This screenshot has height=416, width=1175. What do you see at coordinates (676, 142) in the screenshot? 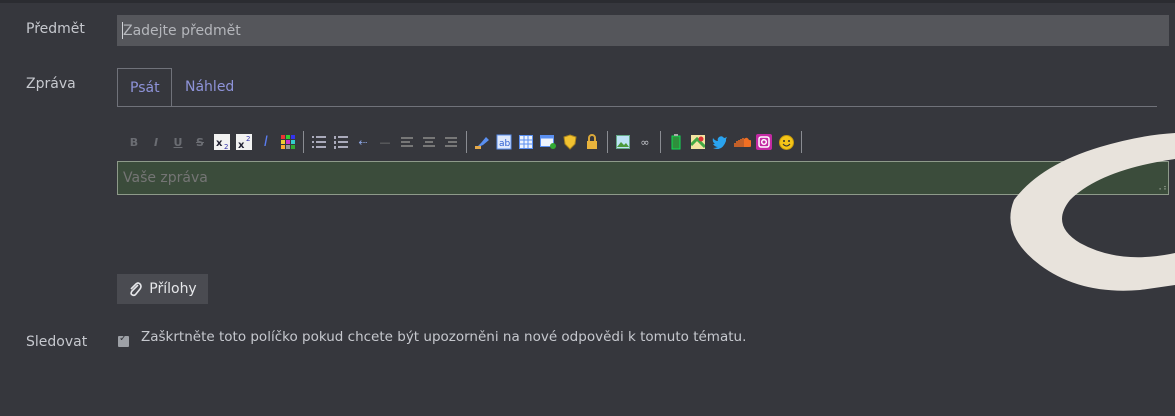
I see `battery-icon` at bounding box center [676, 142].